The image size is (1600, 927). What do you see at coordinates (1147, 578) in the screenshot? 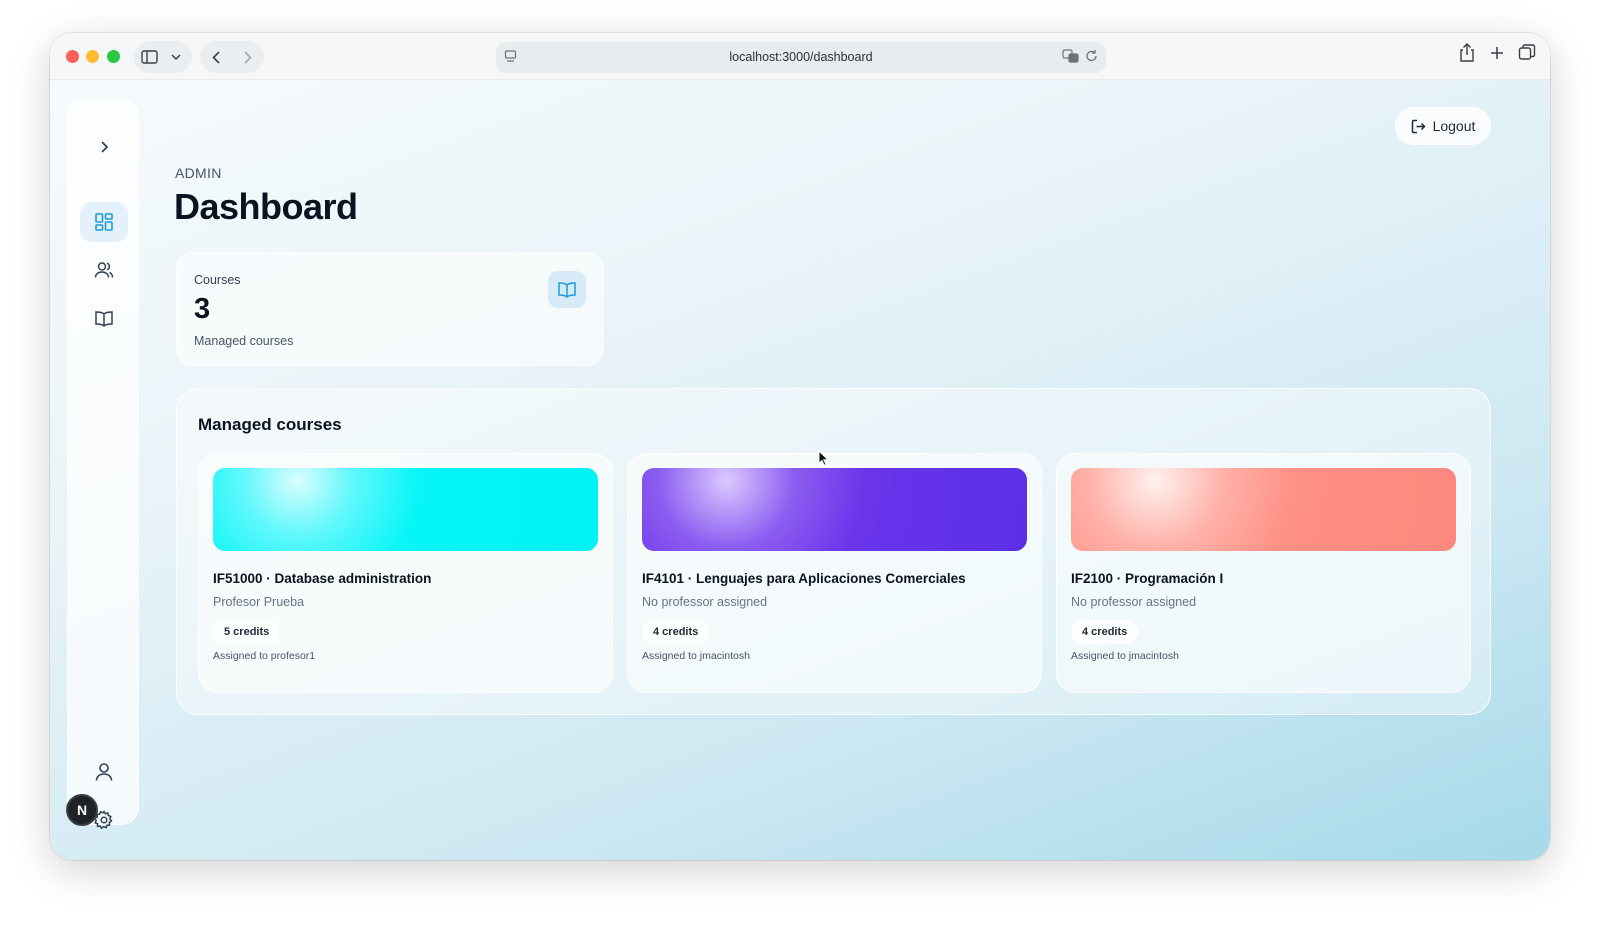
I see `course-title: IF2100 · Programación I` at bounding box center [1147, 578].